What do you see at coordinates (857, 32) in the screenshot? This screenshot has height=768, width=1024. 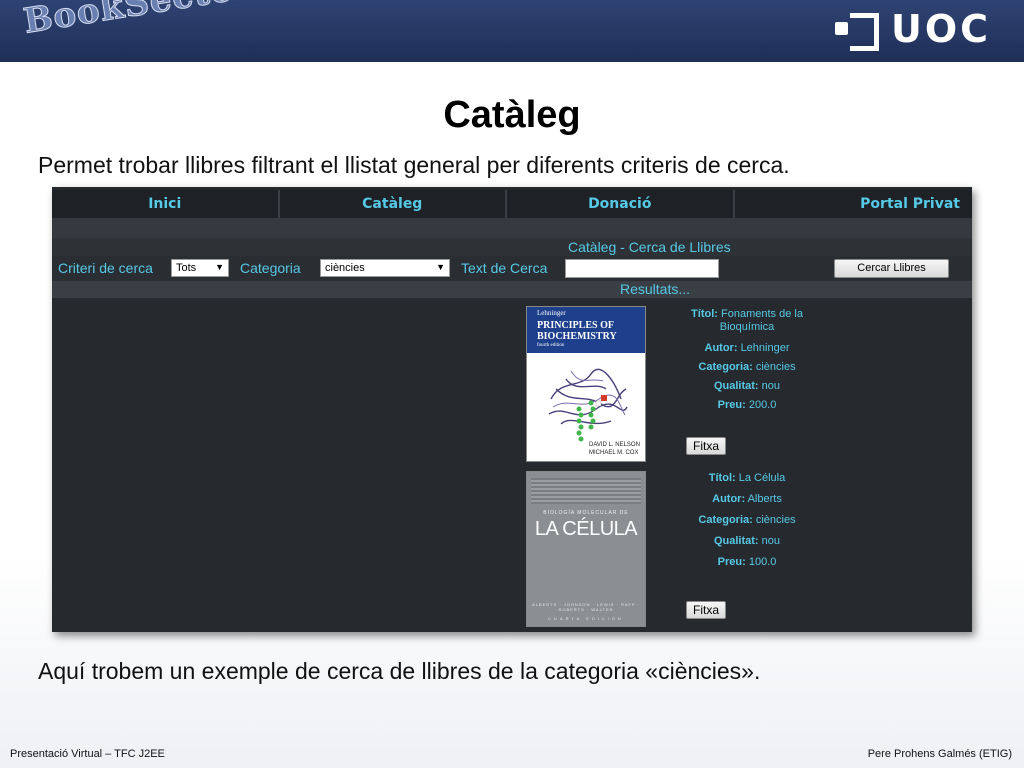 I see `uoc-logo-icon` at bounding box center [857, 32].